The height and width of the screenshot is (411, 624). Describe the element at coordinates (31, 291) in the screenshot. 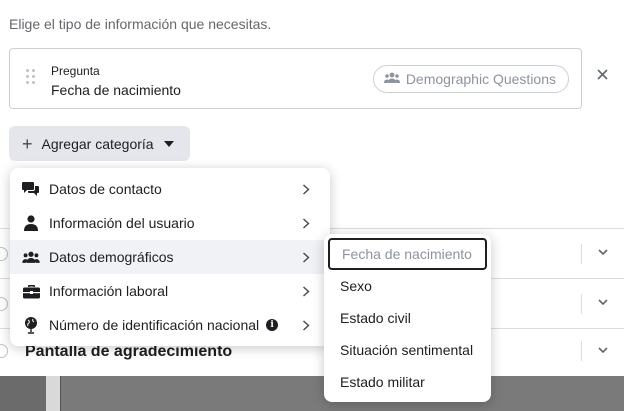

I see `briefcase-icon` at that location.